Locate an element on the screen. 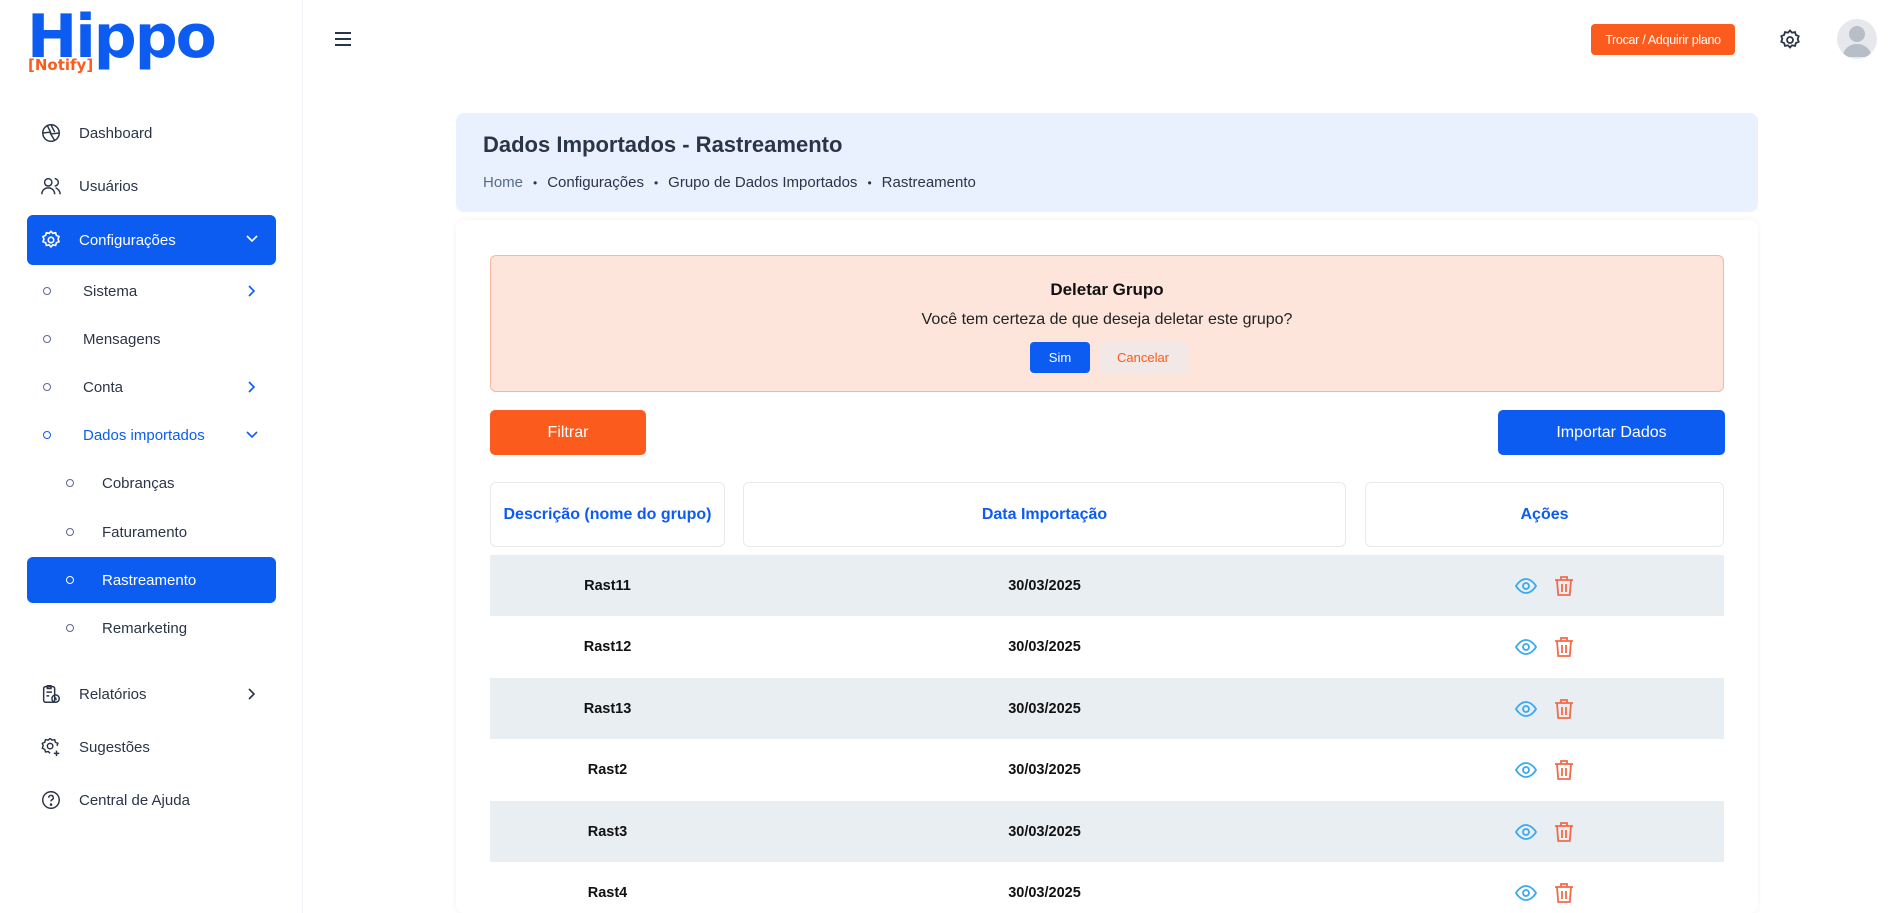 The height and width of the screenshot is (913, 1898). breadcrumb-home: Home is located at coordinates (503, 182).